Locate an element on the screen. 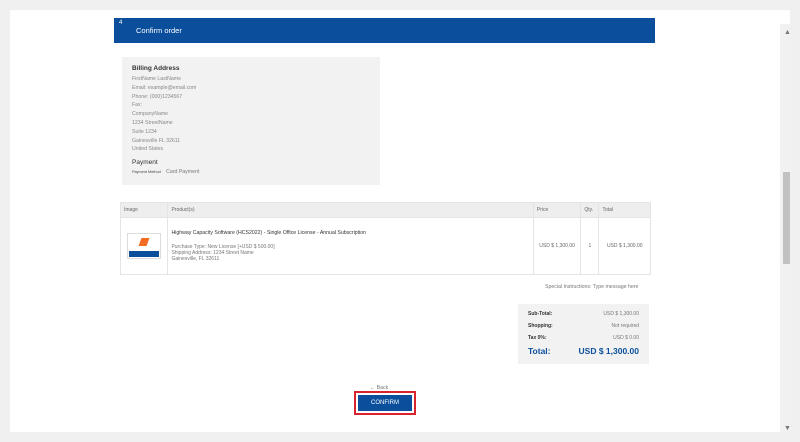  billing-line: 1234 StreetName is located at coordinates (152, 122).